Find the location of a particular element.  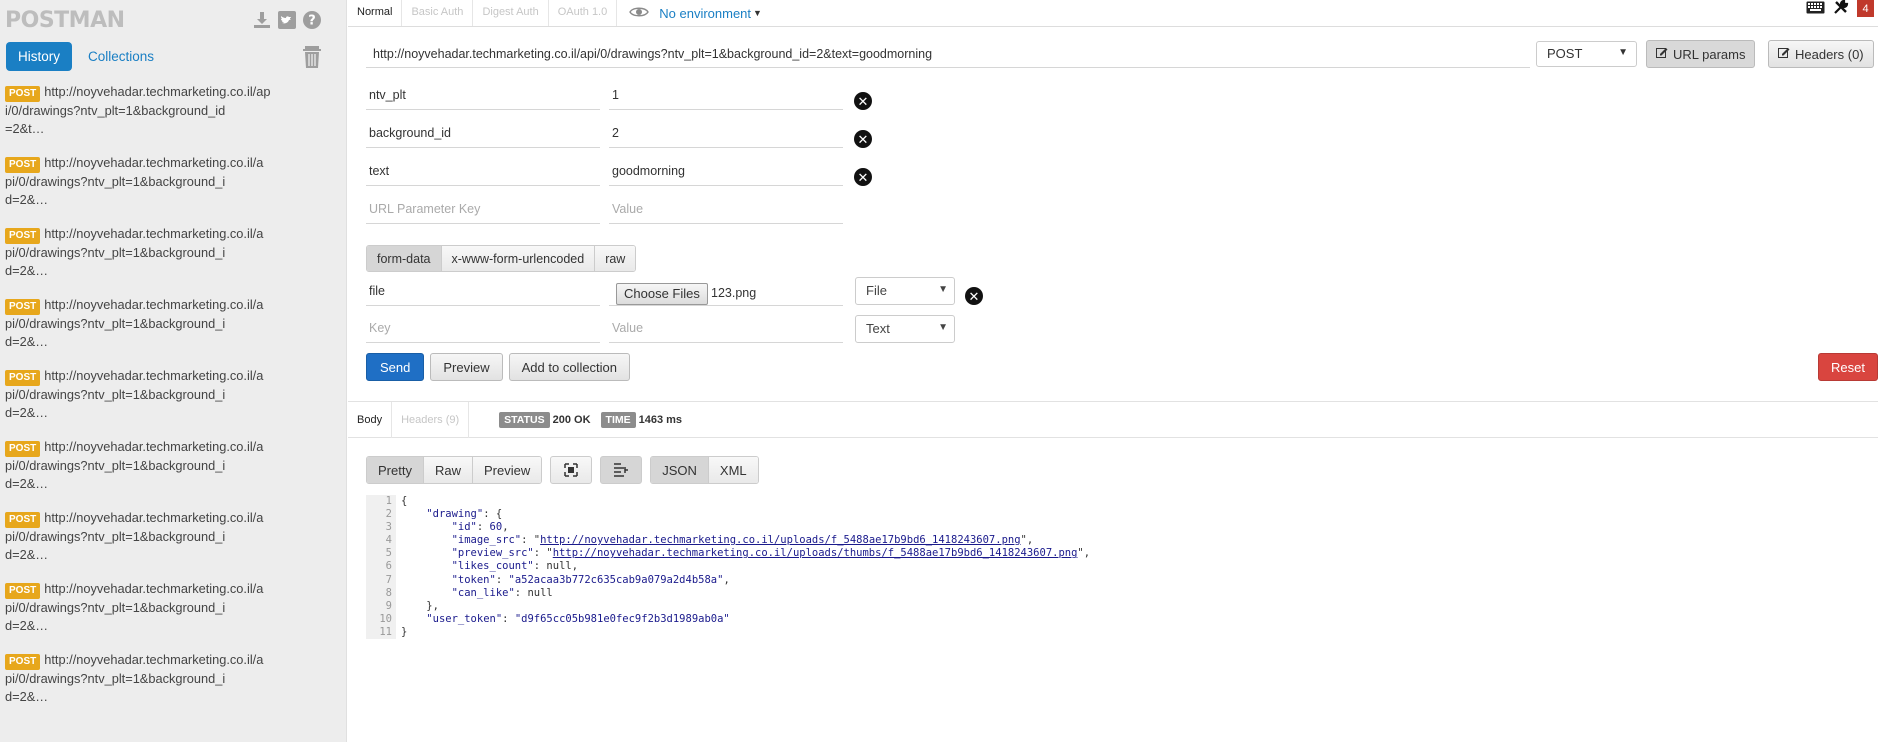

twitter-icon is located at coordinates (287, 20).